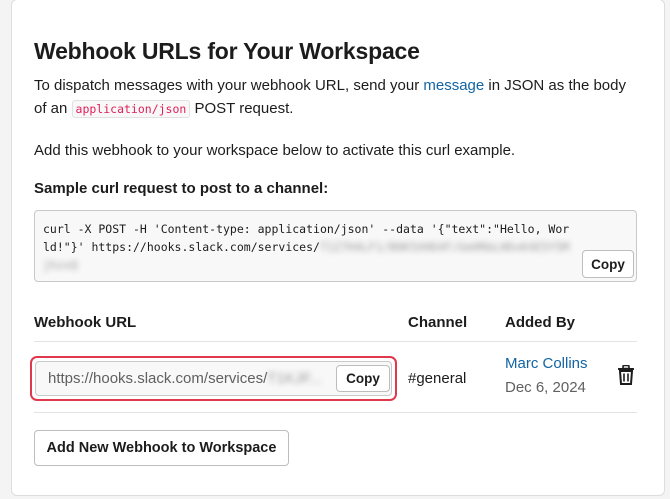 This screenshot has height=499, width=670. What do you see at coordinates (363, 378) in the screenshot?
I see `copy-url-button: Copy` at bounding box center [363, 378].